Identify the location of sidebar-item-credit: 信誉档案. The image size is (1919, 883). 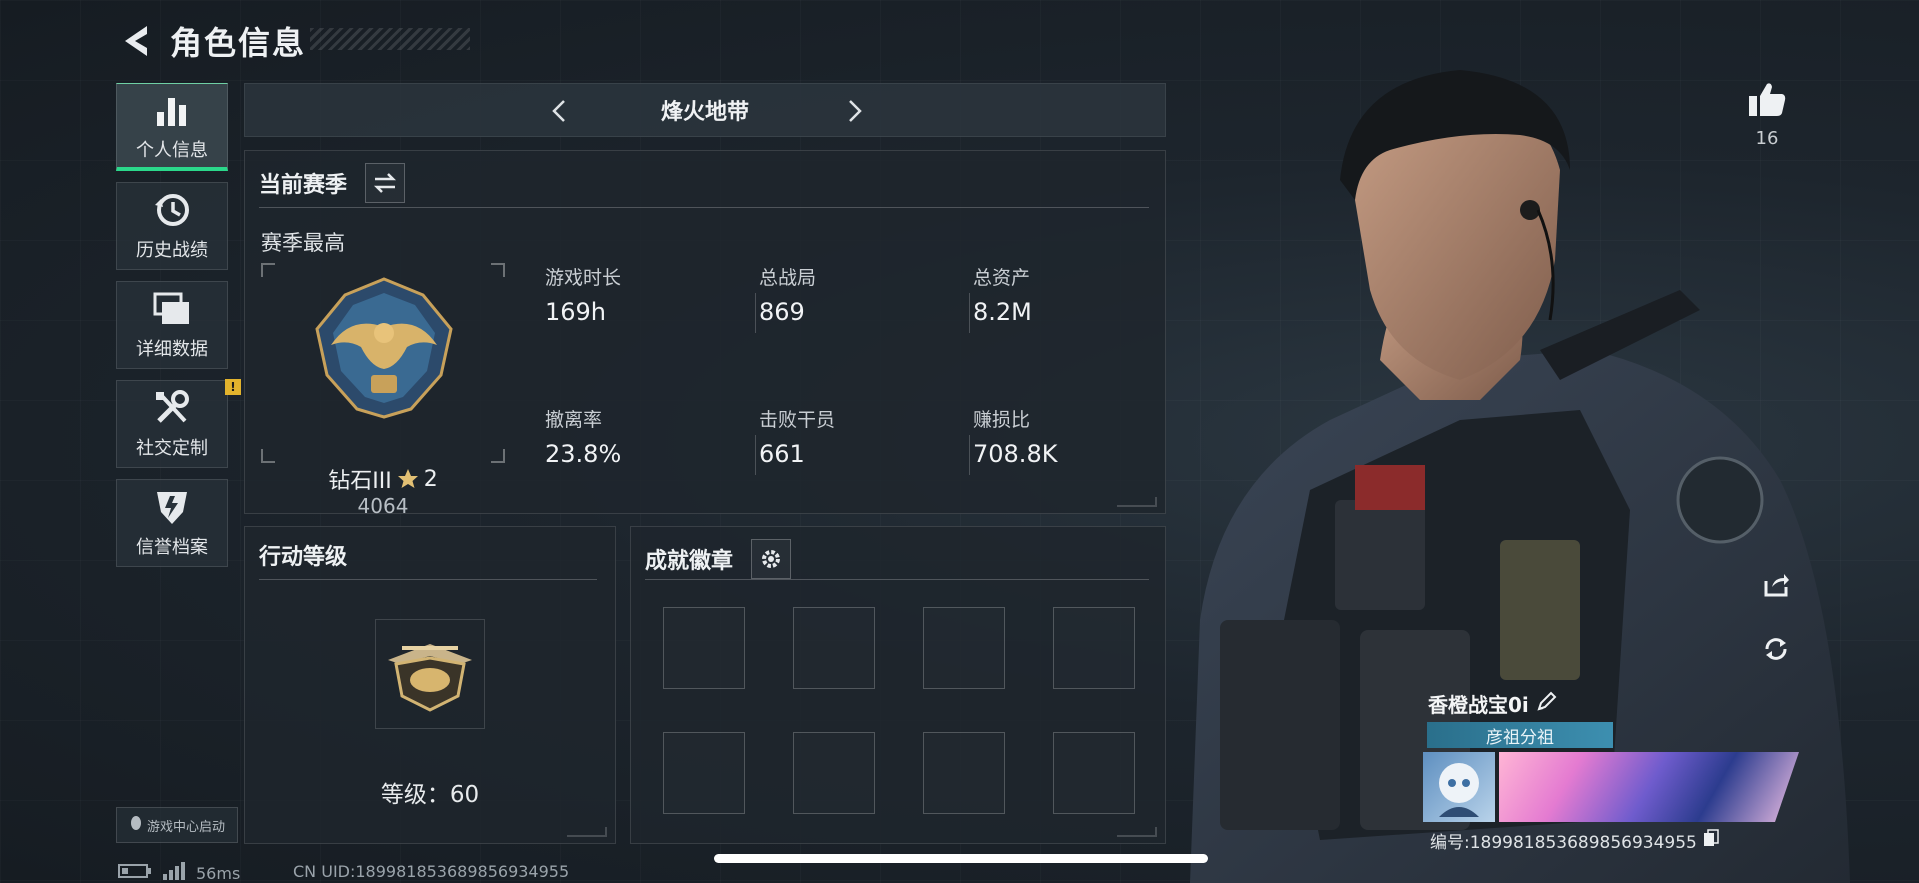
(172, 523).